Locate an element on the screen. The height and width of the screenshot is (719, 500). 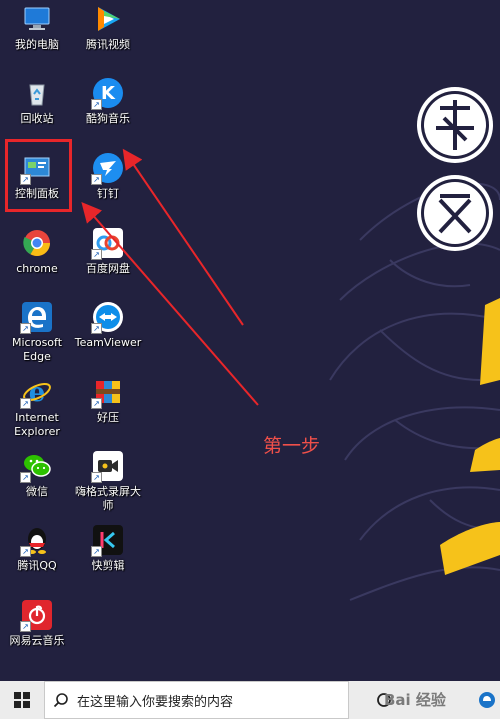
desktop-icon-label: 微信 is located at coordinates (37, 491).